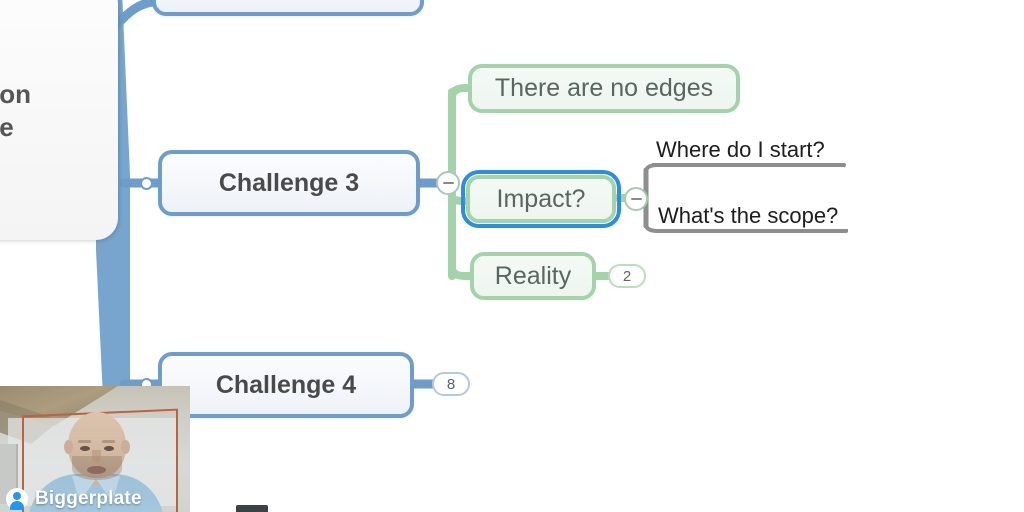  I want to click on node-challenge-4-label: Challenge 4, so click(286, 384).